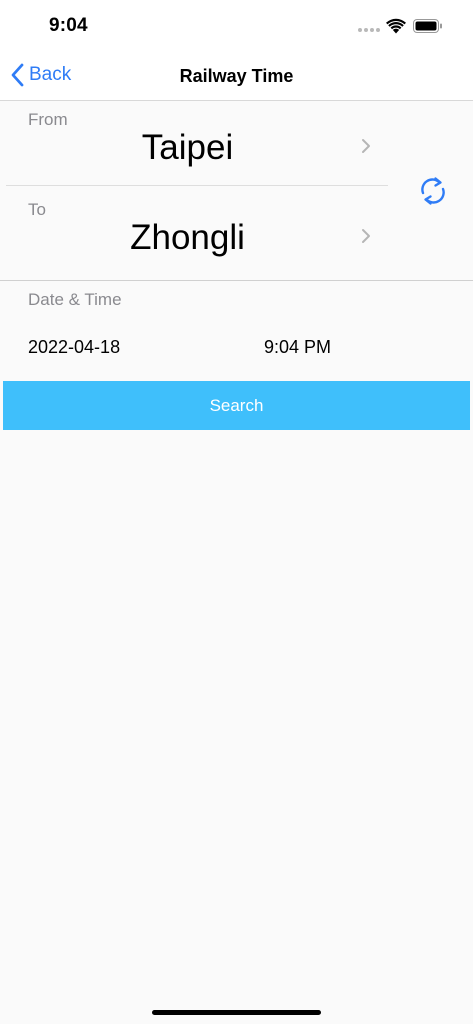  I want to click on date-picker: 2022-04-18, so click(74, 347).